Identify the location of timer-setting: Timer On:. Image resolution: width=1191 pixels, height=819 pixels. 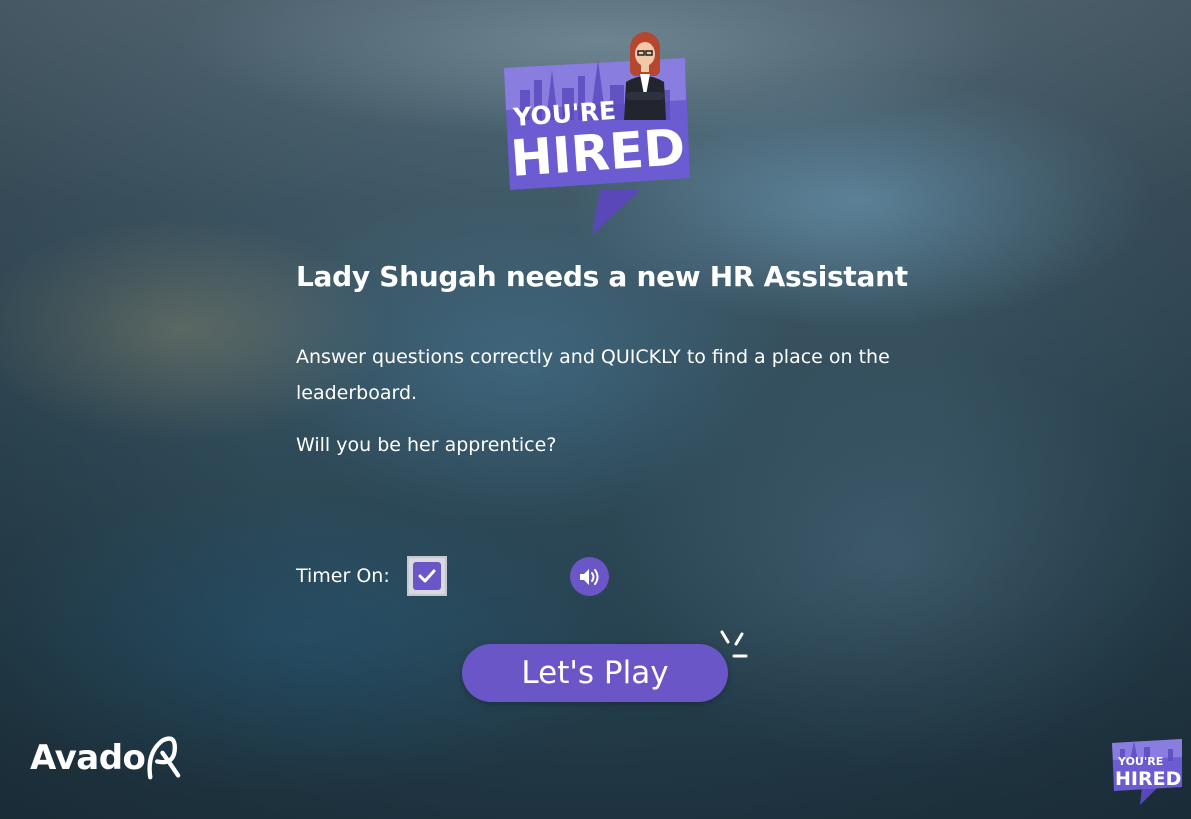
(371, 576).